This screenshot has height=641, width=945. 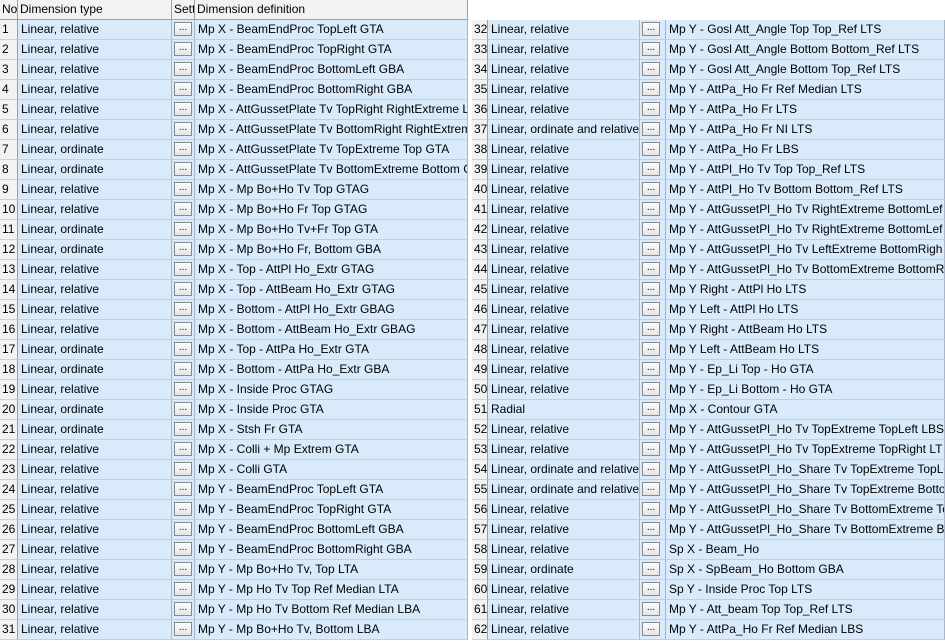 I want to click on row-number: 35, so click(x=480, y=90).